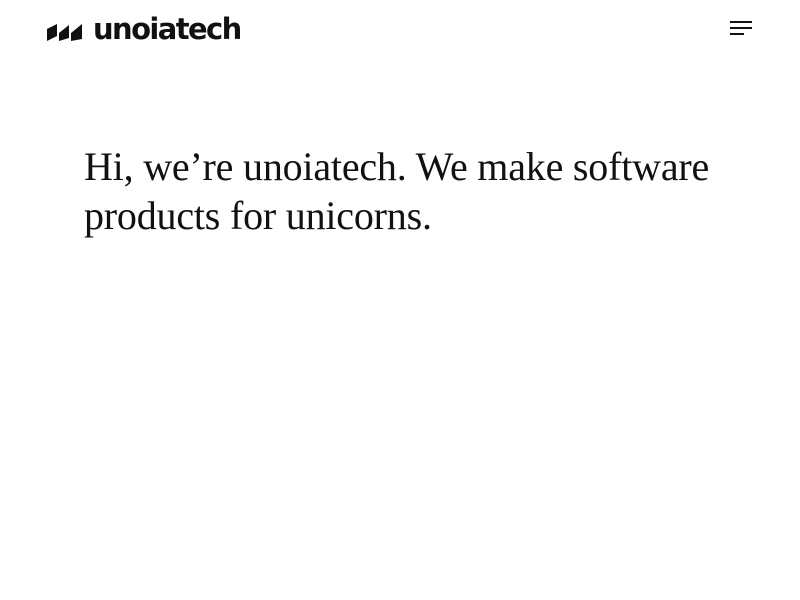 This screenshot has height=600, width=800. What do you see at coordinates (167, 28) in the screenshot?
I see `brand-name: unoiatech` at bounding box center [167, 28].